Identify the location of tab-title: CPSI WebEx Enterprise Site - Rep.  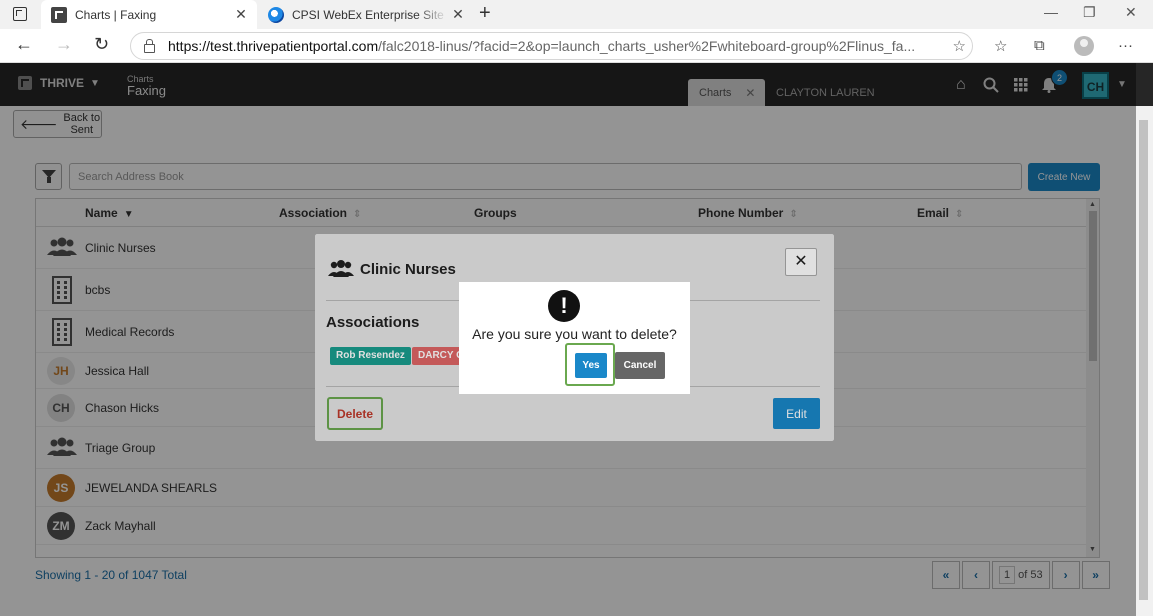
(370, 14).